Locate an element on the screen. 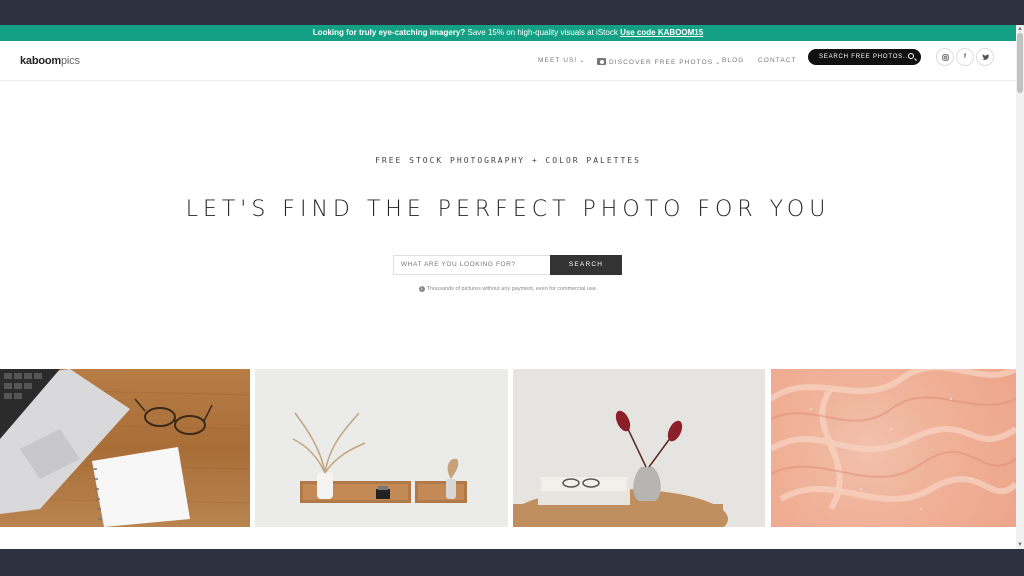 The width and height of the screenshot is (1024, 576). search-button: SEARCH is located at coordinates (586, 265).